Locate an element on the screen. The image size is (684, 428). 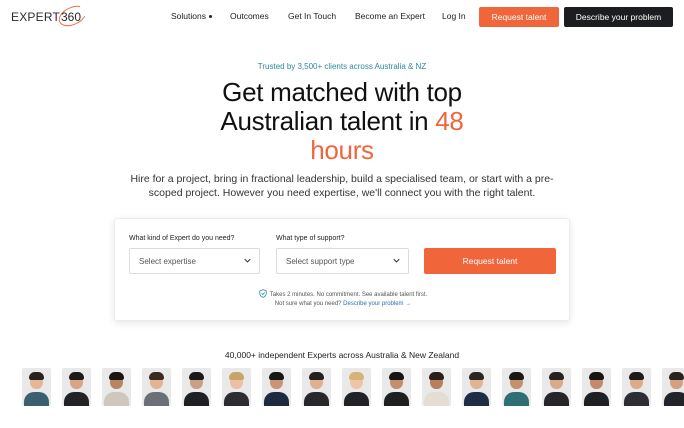
request-talent-submit-button: Request talent is located at coordinates (490, 261).